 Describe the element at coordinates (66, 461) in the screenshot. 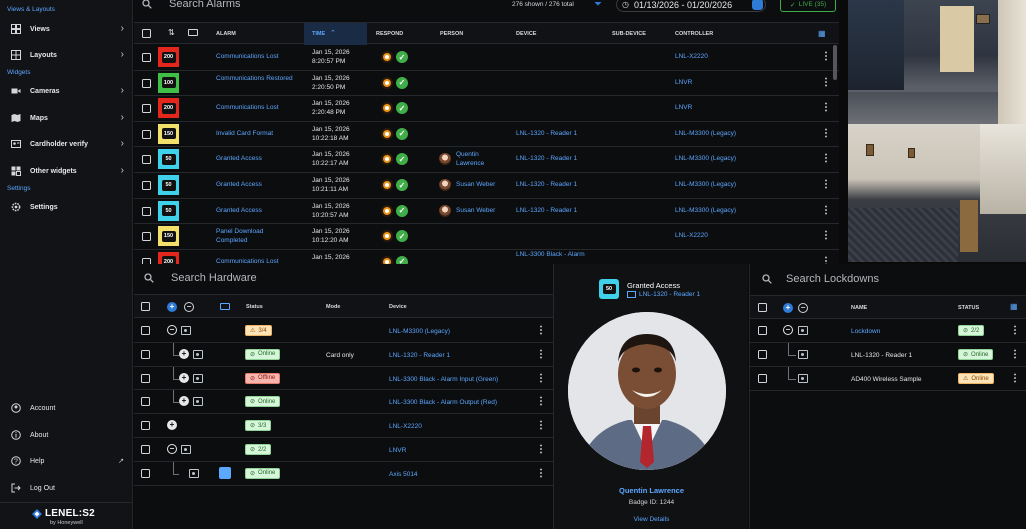

I see `sidebar-item-help: ? Help ↗` at that location.